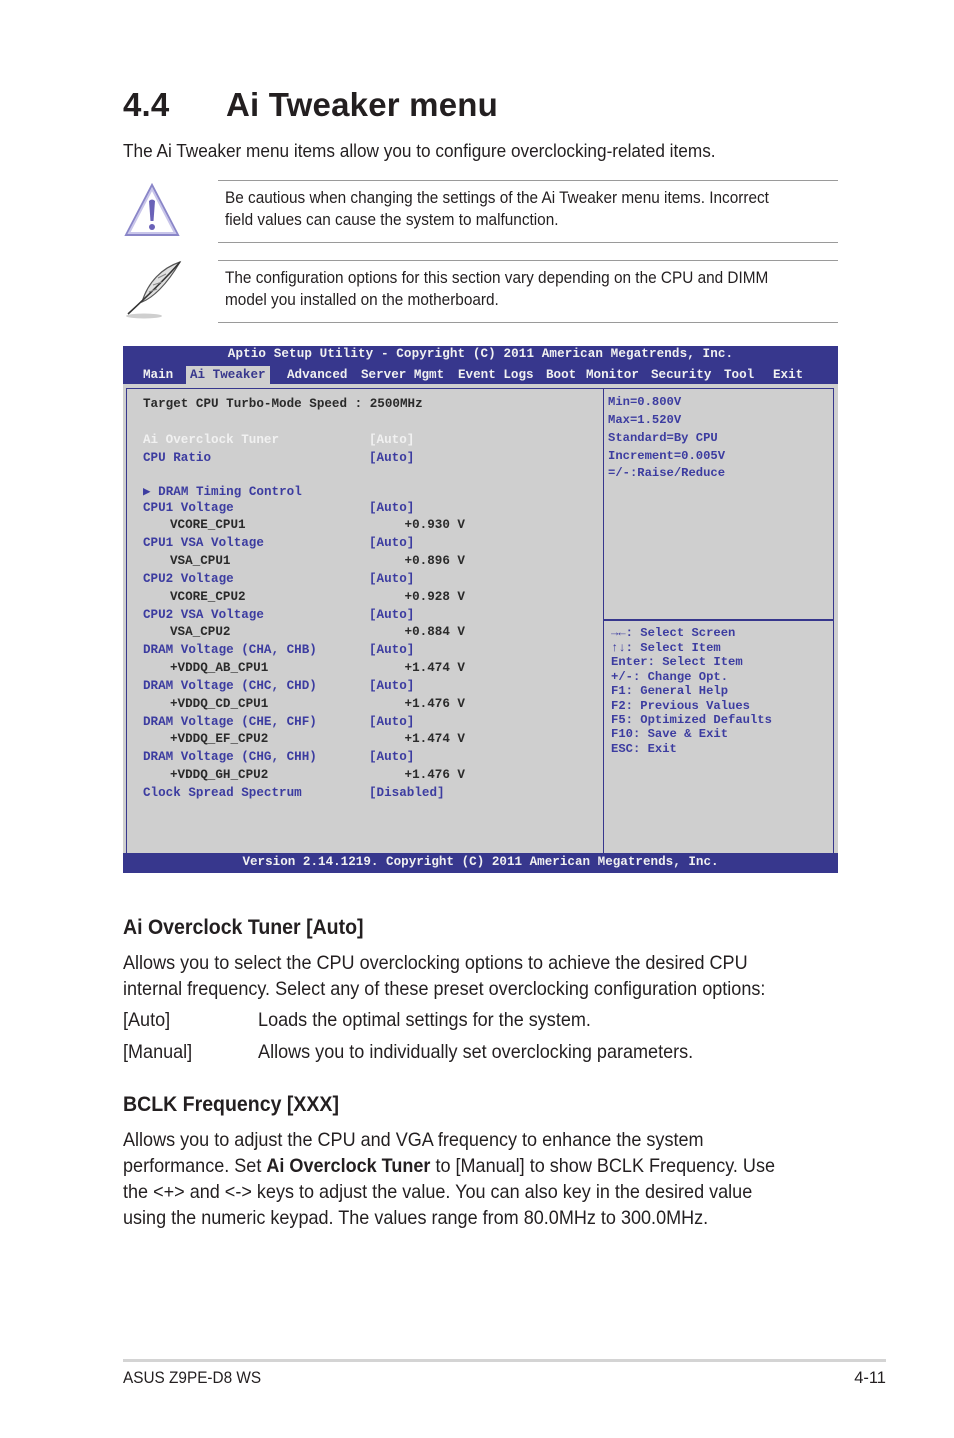  I want to click on reading-label: +VDDQ_EF_CPU2, so click(219, 739).